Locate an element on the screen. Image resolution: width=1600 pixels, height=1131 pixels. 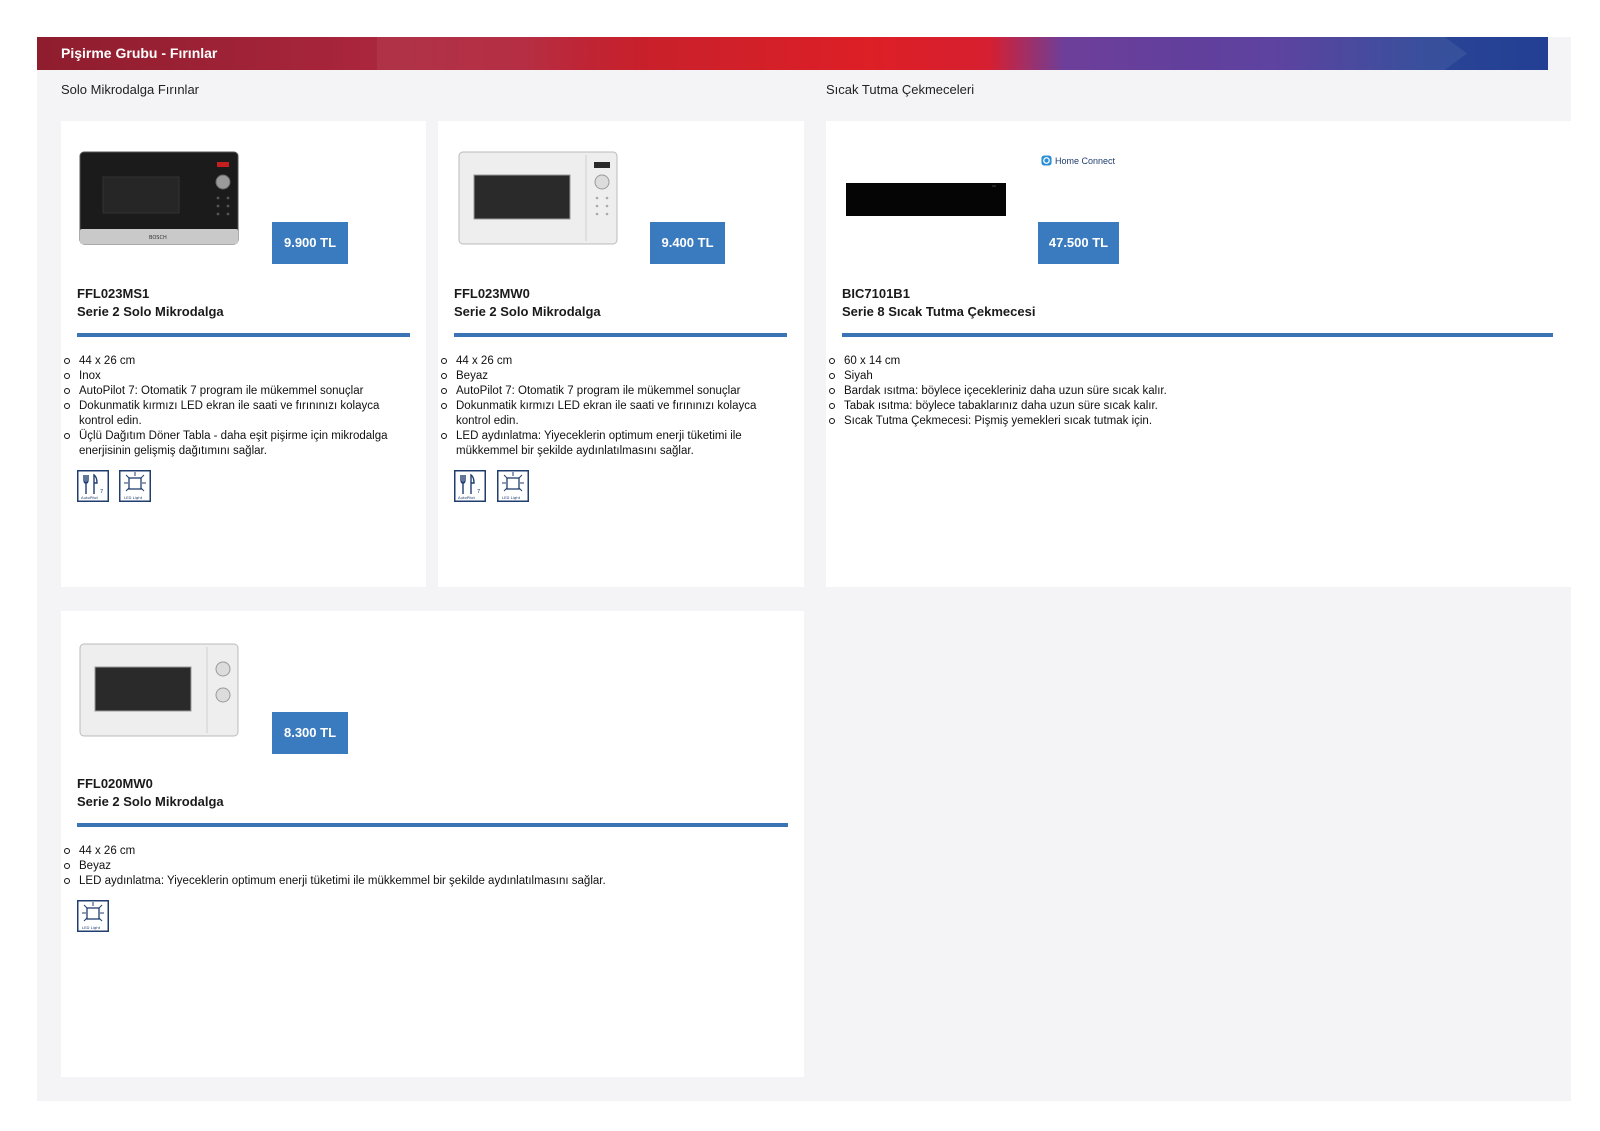
home-connect-icon is located at coordinates (1046, 160).